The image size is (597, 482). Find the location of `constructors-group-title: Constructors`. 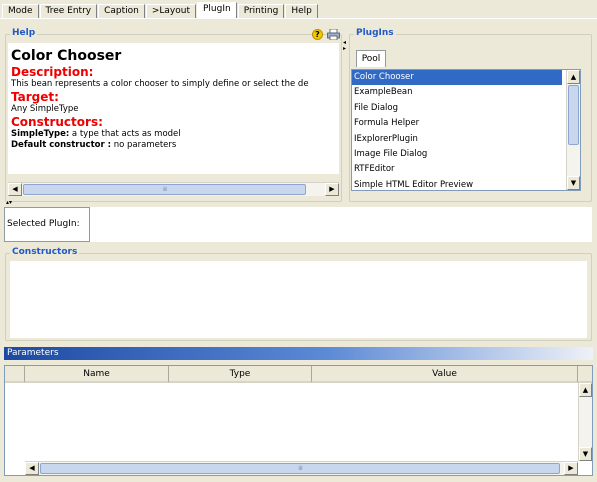

constructors-group-title: Constructors is located at coordinates (45, 252).